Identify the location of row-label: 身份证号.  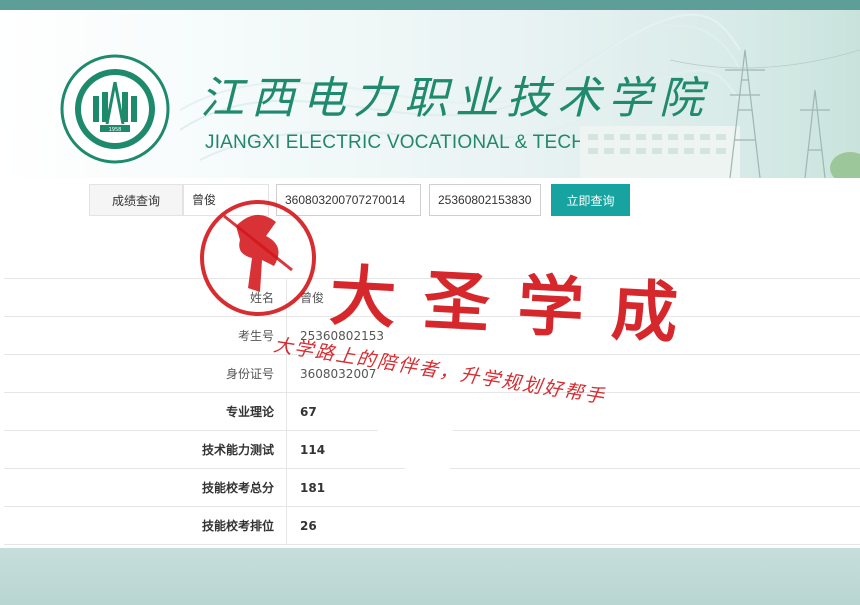
(145, 374).